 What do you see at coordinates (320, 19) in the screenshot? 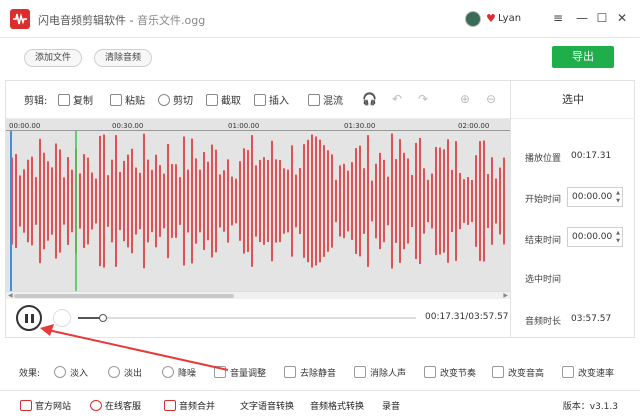
I see `title-bar: 闪电音频剪辑软件 - 音乐文件.ogg ♥ Lyan ≡ — ☐ ✕` at bounding box center [320, 19].